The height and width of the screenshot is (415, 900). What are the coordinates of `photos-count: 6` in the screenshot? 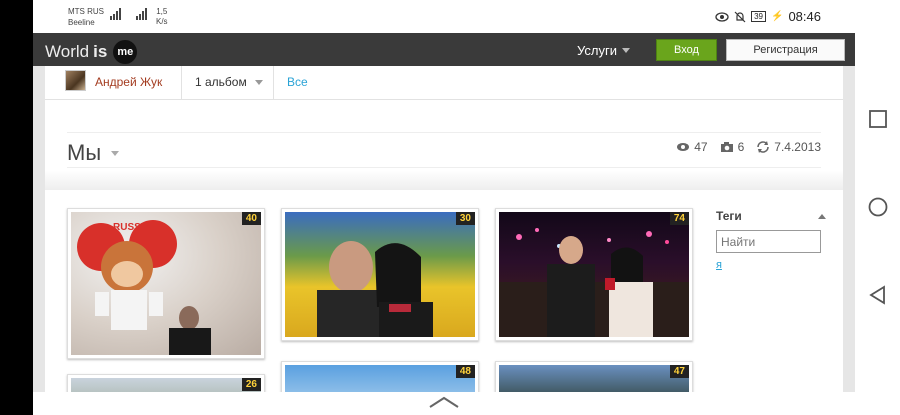 It's located at (741, 147).